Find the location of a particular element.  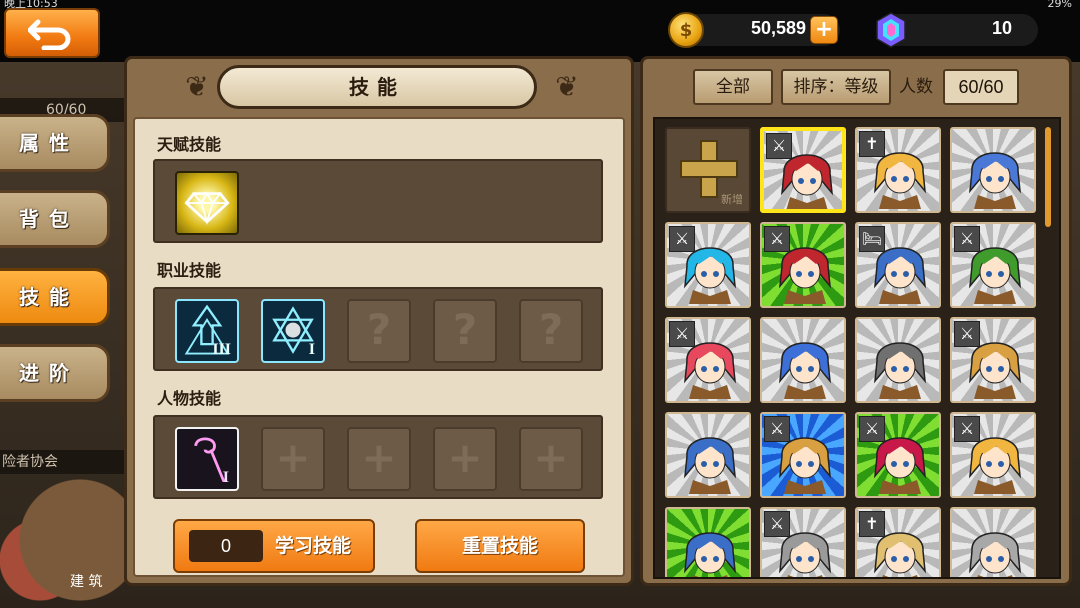

back-arrow-icon is located at coordinates (49, 34).